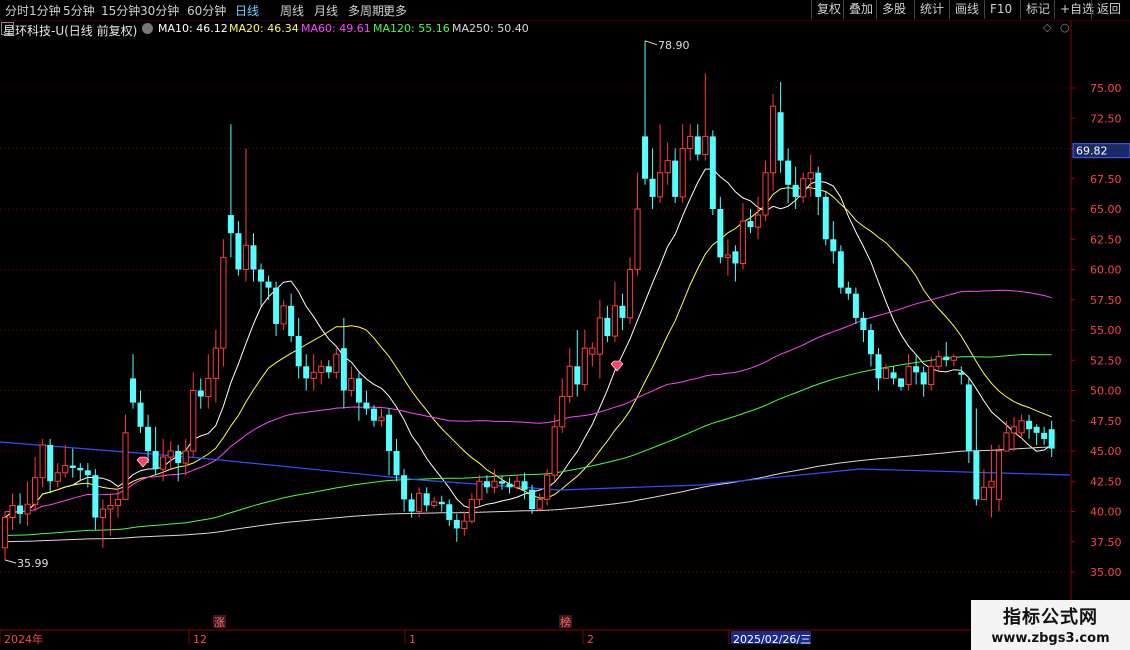  What do you see at coordinates (1106, 391) in the screenshot?
I see `y-tick-label: 50.00` at bounding box center [1106, 391].